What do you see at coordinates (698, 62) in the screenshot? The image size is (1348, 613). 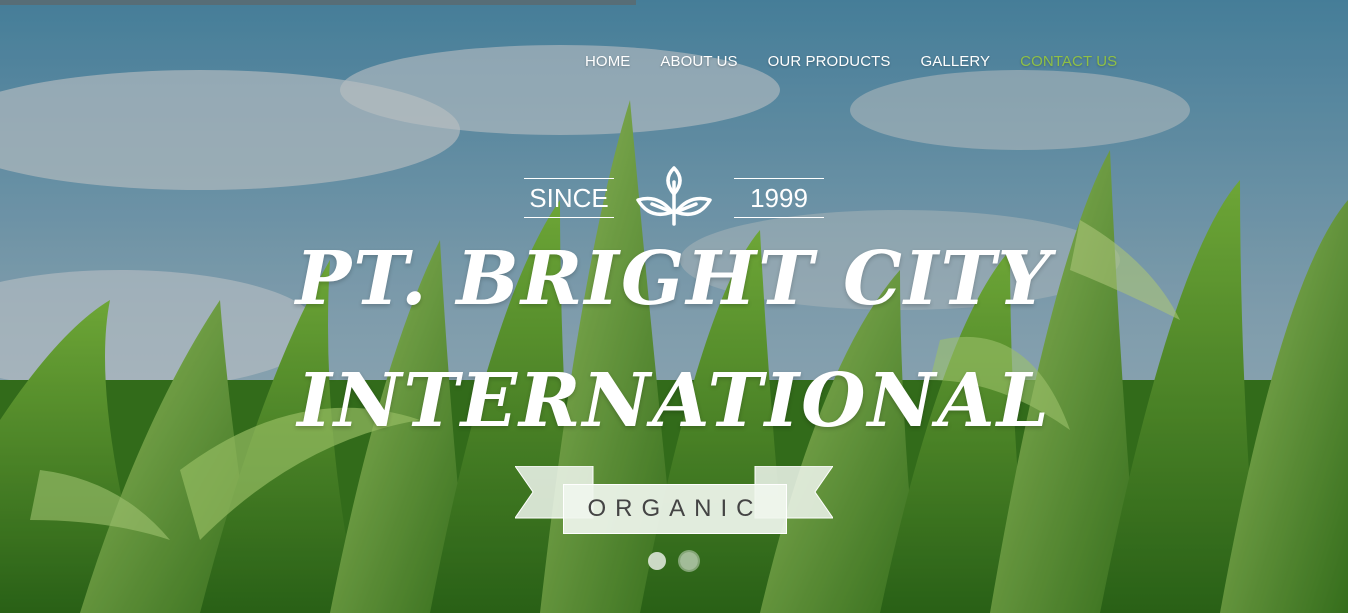 I see `nav-about-us: ABOUT US` at bounding box center [698, 62].